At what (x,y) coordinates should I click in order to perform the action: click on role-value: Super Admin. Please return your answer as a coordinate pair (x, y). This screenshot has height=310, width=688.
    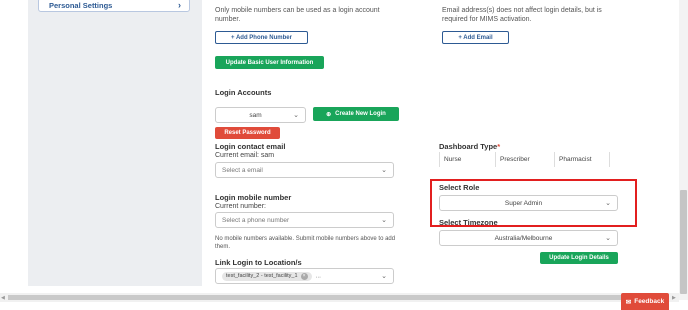
    Looking at the image, I should click on (523, 203).